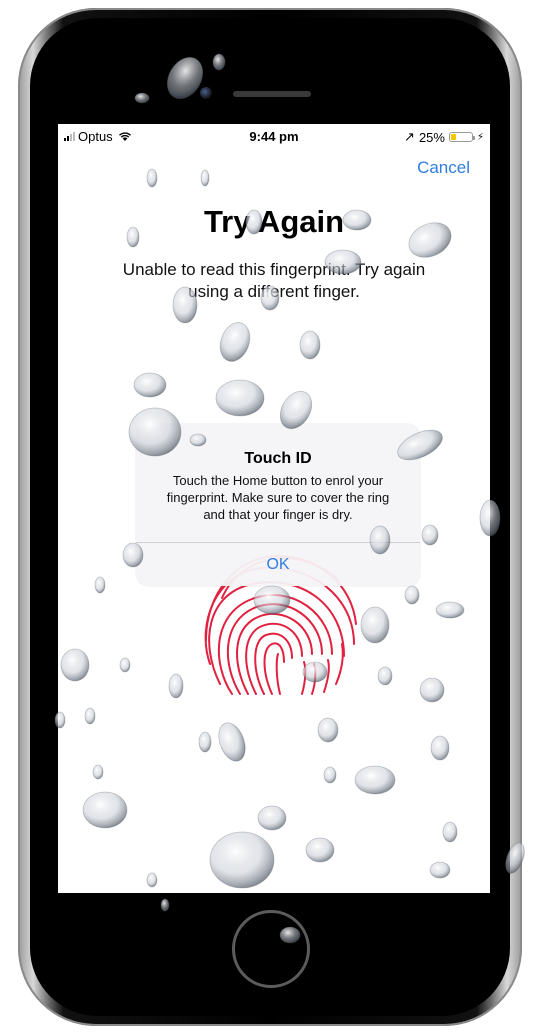 Image resolution: width=533 pixels, height=1033 pixels. What do you see at coordinates (431, 137) in the screenshot?
I see `battery-percent: 25%` at bounding box center [431, 137].